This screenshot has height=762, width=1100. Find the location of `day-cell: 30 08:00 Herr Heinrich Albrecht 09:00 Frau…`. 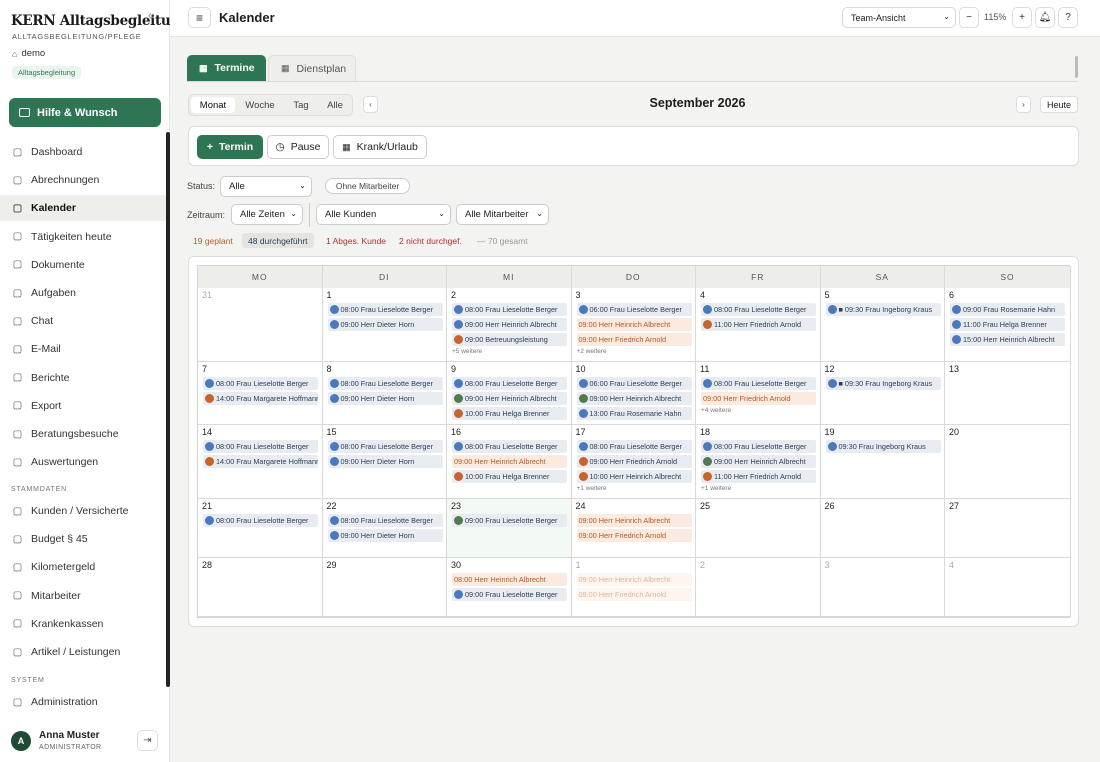

day-cell: 30 08:00 Herr Heinrich Albrecht 09:00 Frau… is located at coordinates (509, 587).